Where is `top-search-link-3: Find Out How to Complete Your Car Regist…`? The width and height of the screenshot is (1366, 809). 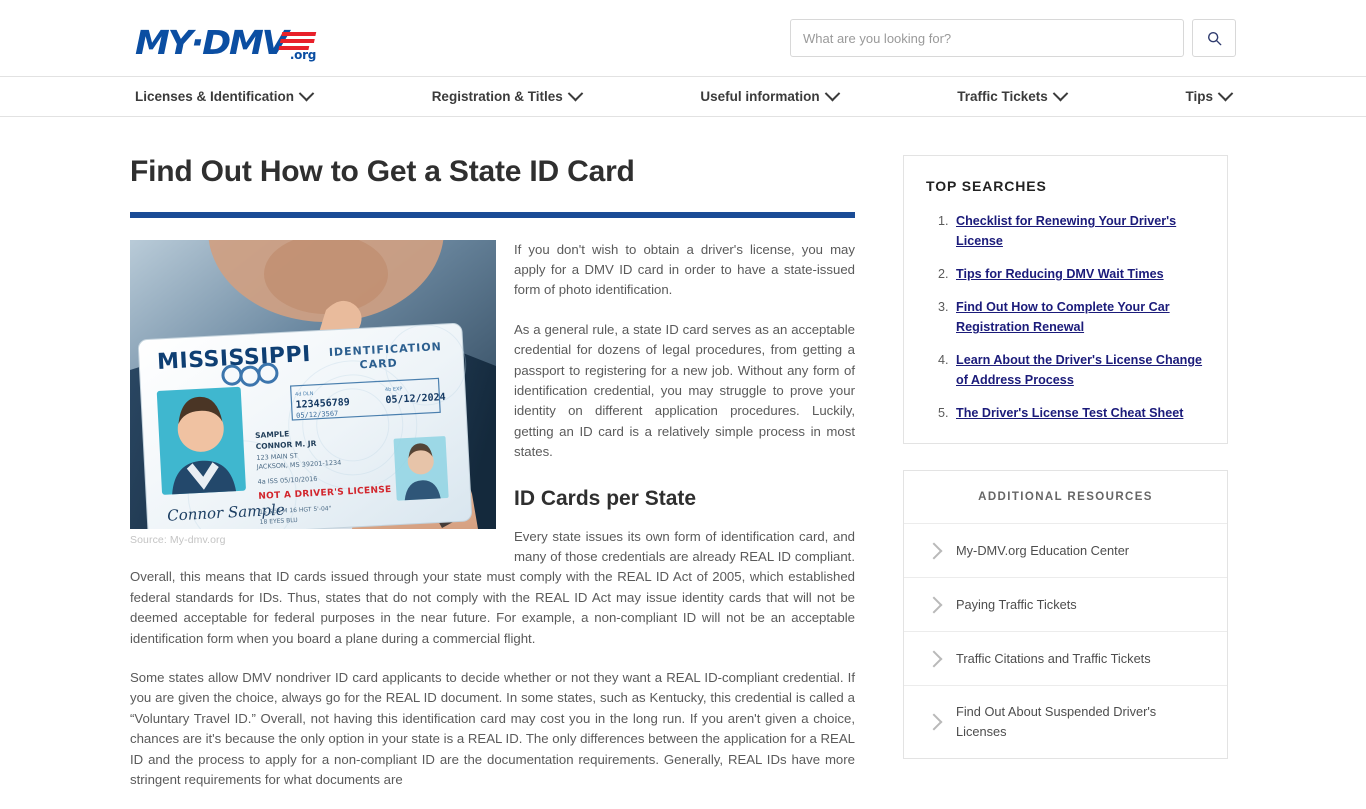 top-search-link-3: Find Out How to Complete Your Car Regist… is located at coordinates (1063, 317).